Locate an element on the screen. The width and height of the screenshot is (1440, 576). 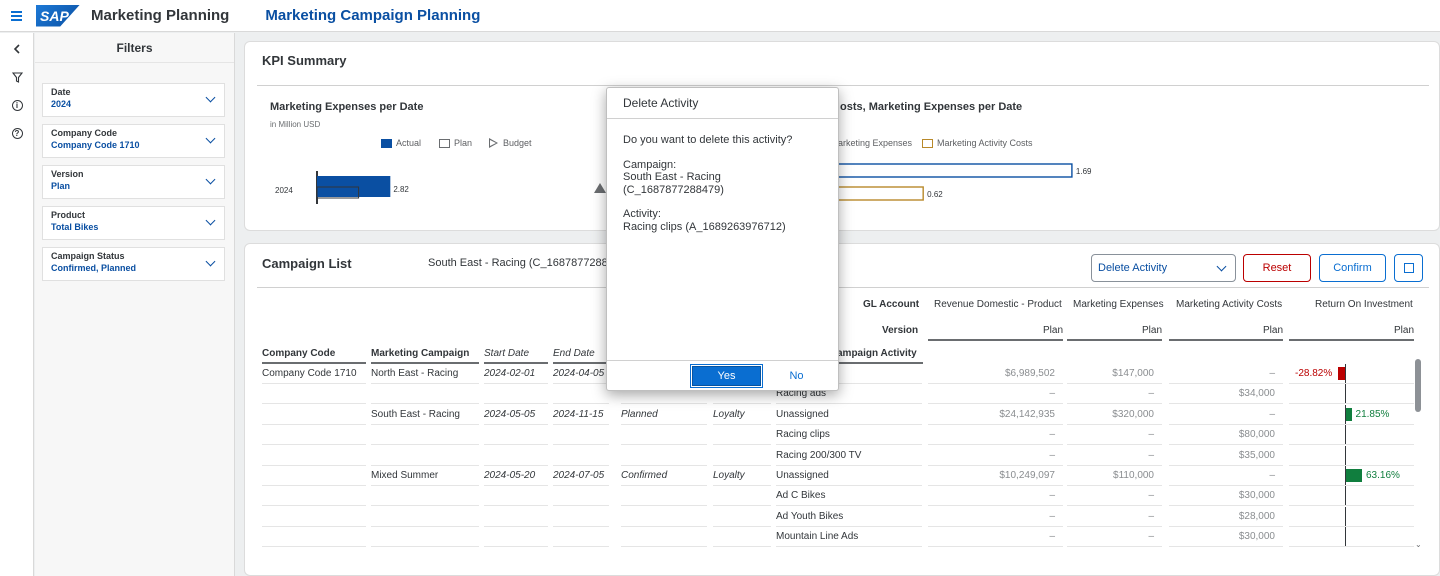
yes-button: Yes is located at coordinates (726, 376).